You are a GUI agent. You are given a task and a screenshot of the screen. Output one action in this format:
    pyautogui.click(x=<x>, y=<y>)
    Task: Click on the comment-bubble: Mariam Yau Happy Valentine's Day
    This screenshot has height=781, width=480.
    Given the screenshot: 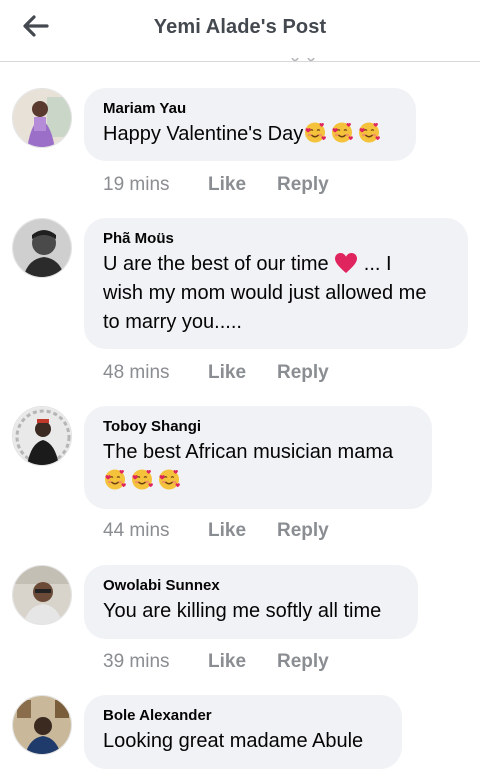 What is the action you would take?
    pyautogui.click(x=250, y=124)
    